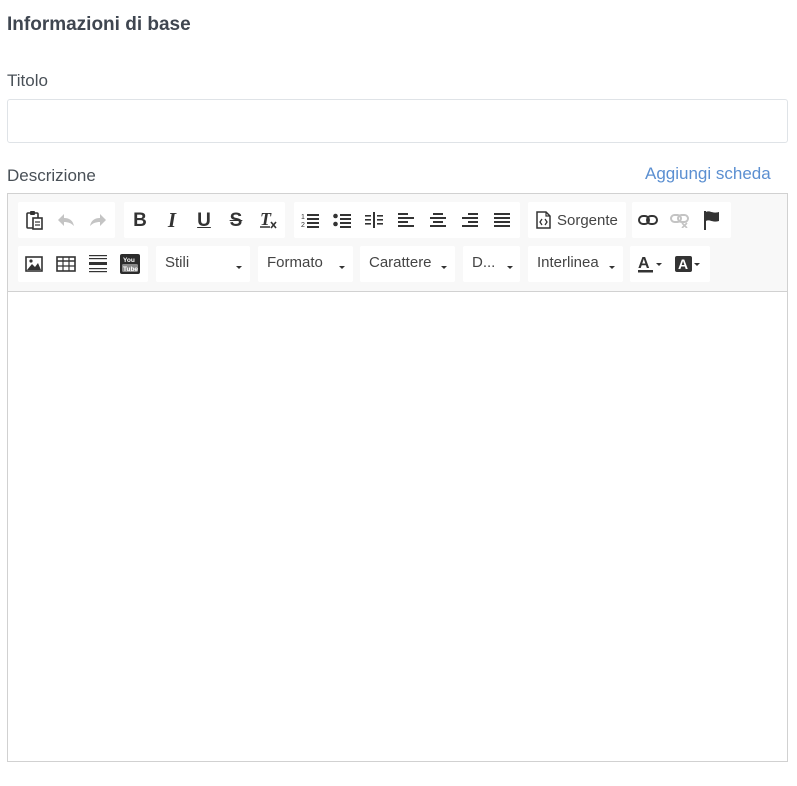  I want to click on indent-icon, so click(374, 220).